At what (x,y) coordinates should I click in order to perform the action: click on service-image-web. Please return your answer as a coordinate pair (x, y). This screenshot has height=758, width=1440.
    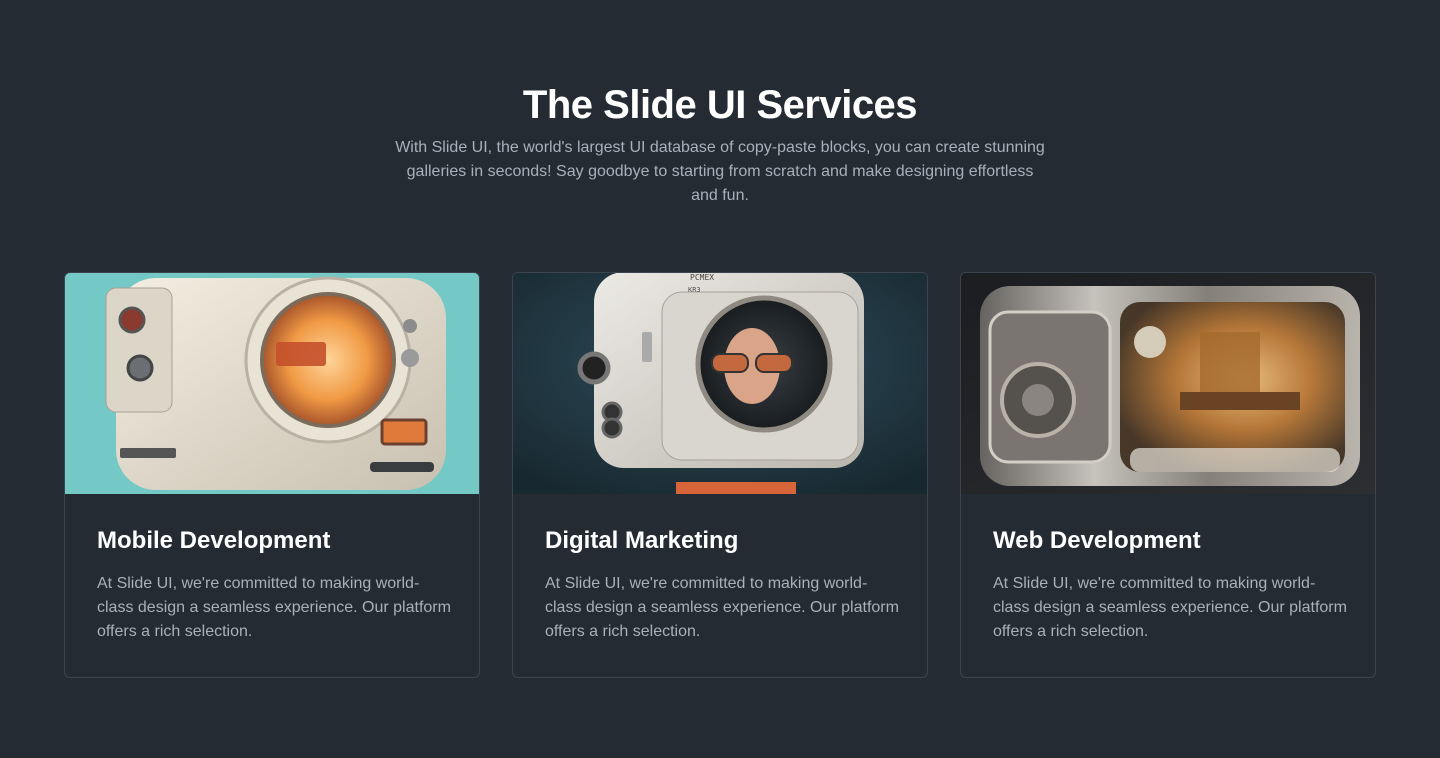
    Looking at the image, I should click on (1168, 383).